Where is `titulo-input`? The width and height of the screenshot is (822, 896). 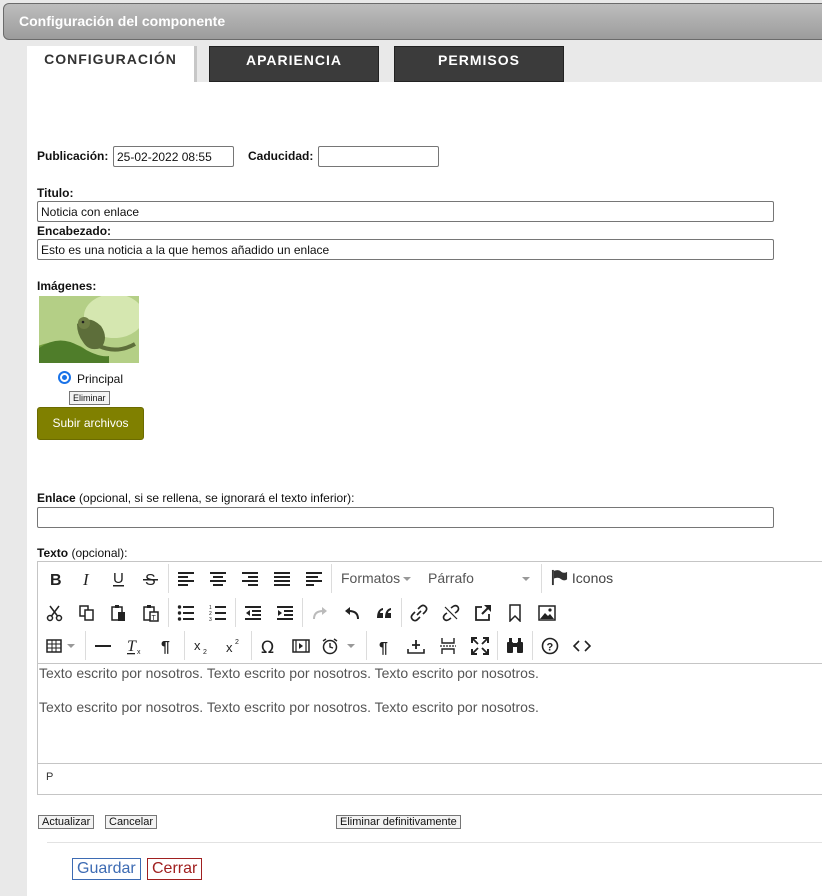 titulo-input is located at coordinates (405, 211).